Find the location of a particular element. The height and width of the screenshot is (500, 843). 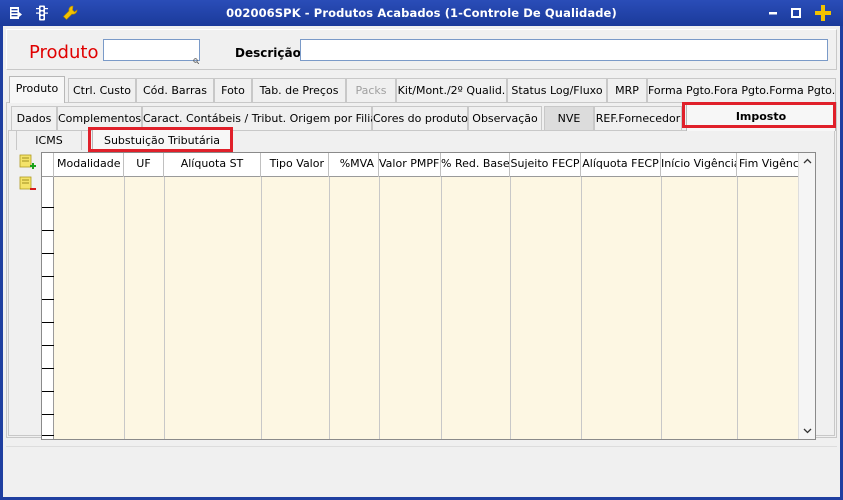

remove-row-icon is located at coordinates (27, 184).